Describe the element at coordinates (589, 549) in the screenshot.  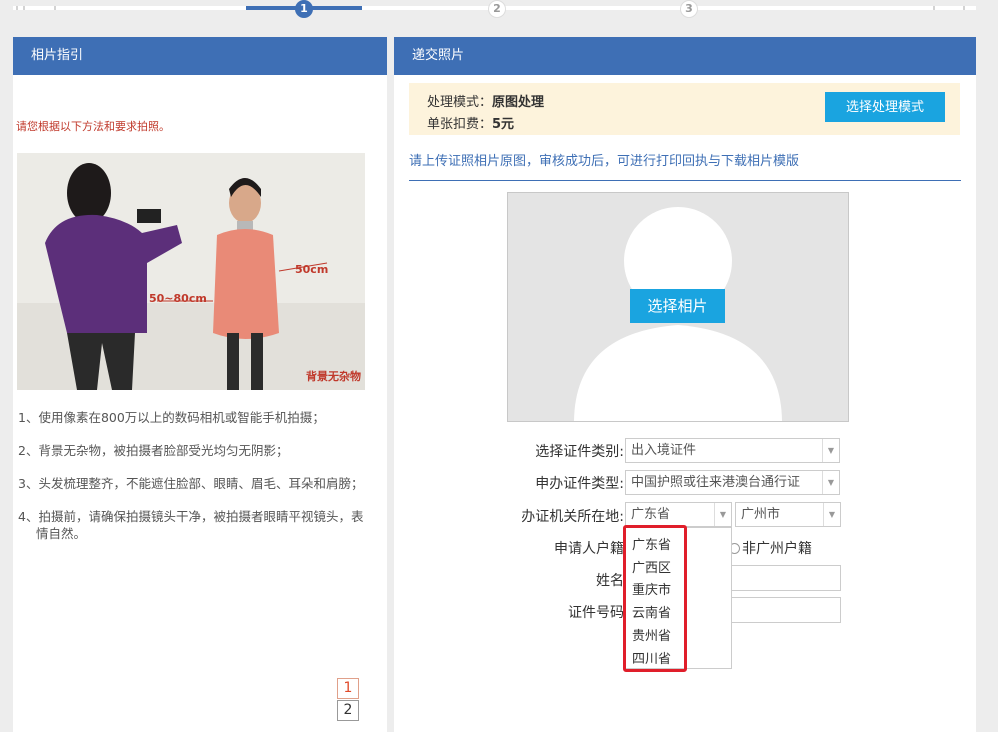
I see `household-label: 申请人户籍` at that location.